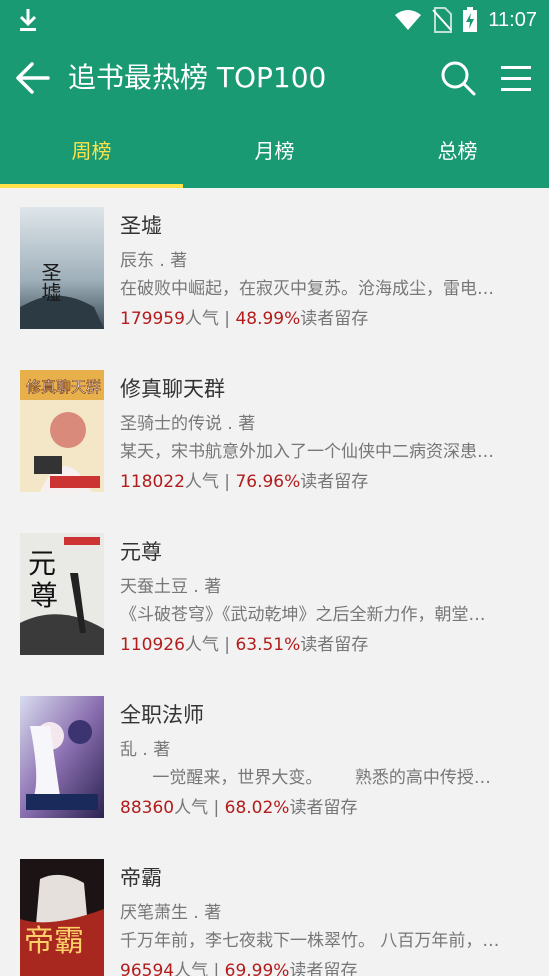 Image resolution: width=549 pixels, height=976 pixels. What do you see at coordinates (408, 20) in the screenshot?
I see `wifi-icon` at bounding box center [408, 20].